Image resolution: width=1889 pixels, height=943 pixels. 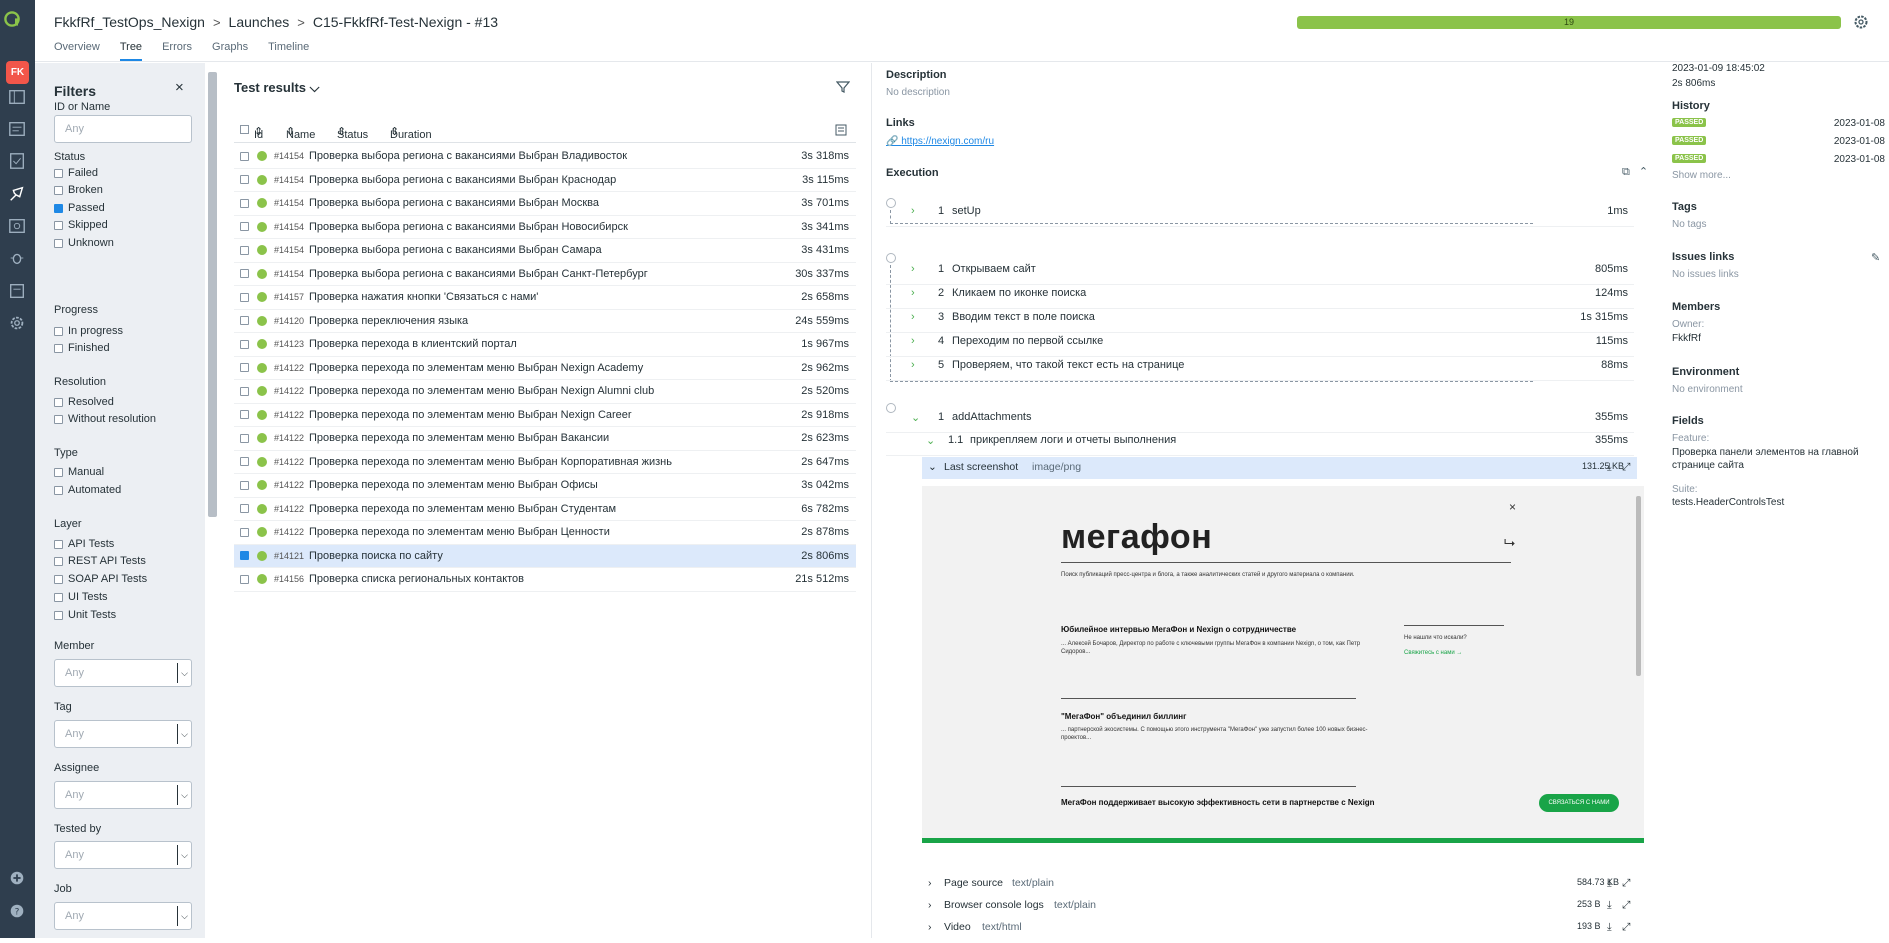 I want to click on status-skipped-checkbox: Skipped, so click(x=81, y=225).